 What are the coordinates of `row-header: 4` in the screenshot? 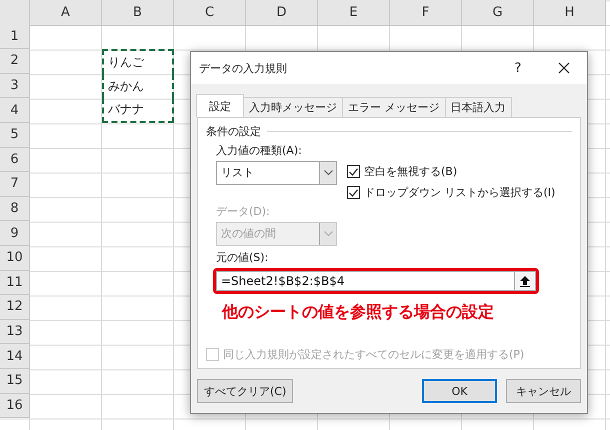 It's located at (15, 110).